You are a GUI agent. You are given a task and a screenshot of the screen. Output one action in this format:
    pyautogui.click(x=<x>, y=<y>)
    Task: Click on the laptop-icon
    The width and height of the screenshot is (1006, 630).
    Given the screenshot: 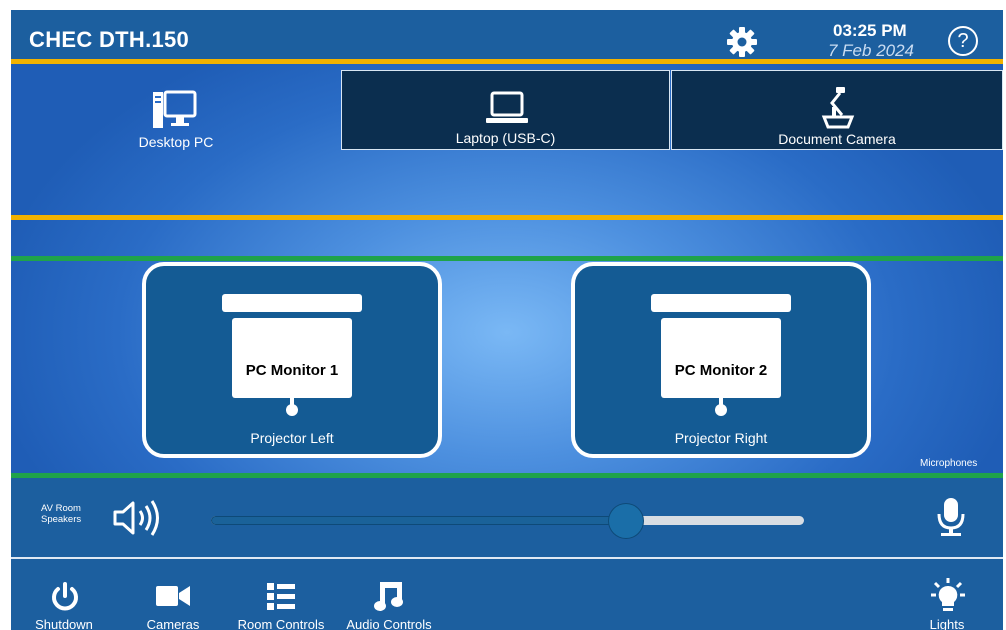 What is the action you would take?
    pyautogui.click(x=507, y=107)
    